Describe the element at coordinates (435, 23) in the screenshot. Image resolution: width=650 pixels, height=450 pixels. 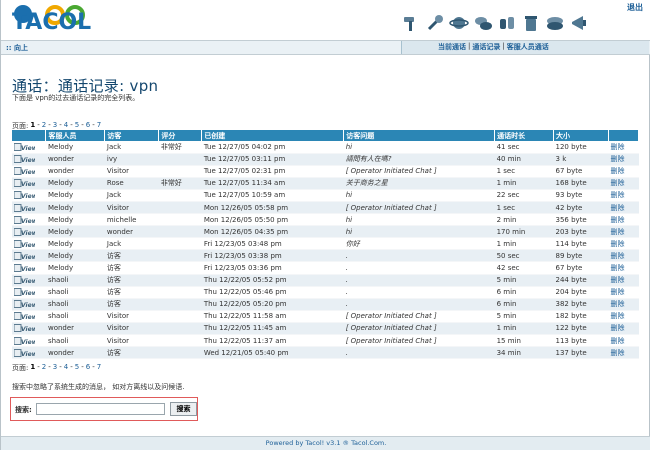
I see `wrench-icon` at that location.